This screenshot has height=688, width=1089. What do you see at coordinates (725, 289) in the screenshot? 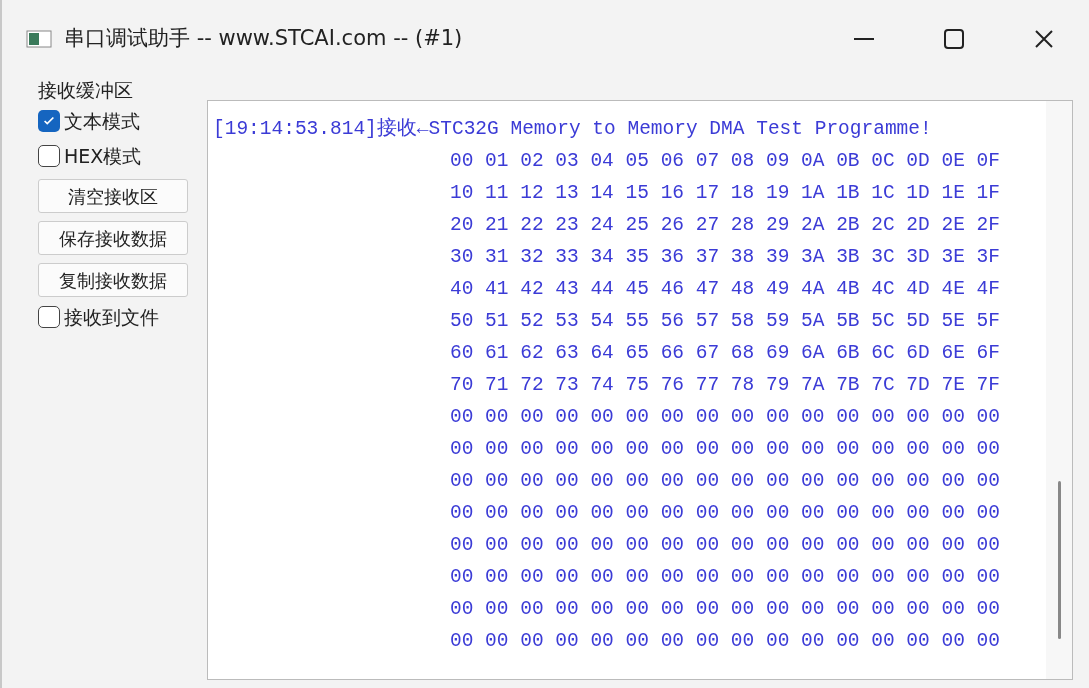
I see `hex-data-line: 40 41 42 43 44 45 46 47 48 49 4A 4B 4C 4D 4E 4F` at bounding box center [725, 289].